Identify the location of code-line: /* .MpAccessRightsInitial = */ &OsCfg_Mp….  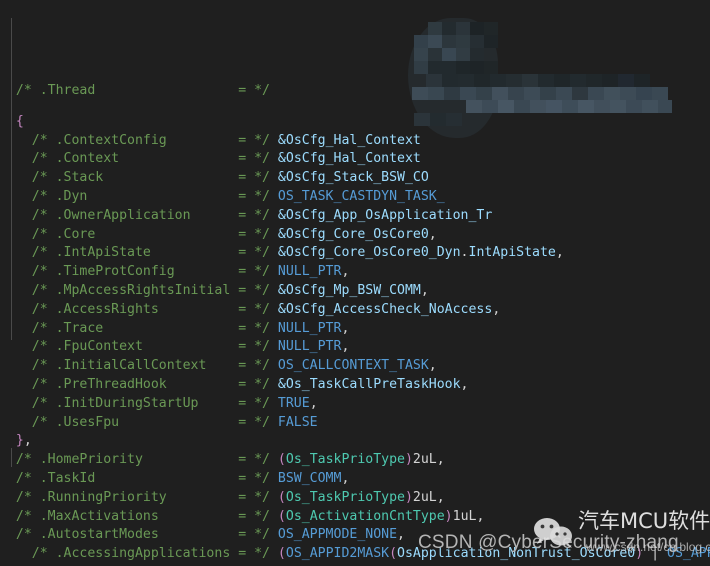
(355, 291).